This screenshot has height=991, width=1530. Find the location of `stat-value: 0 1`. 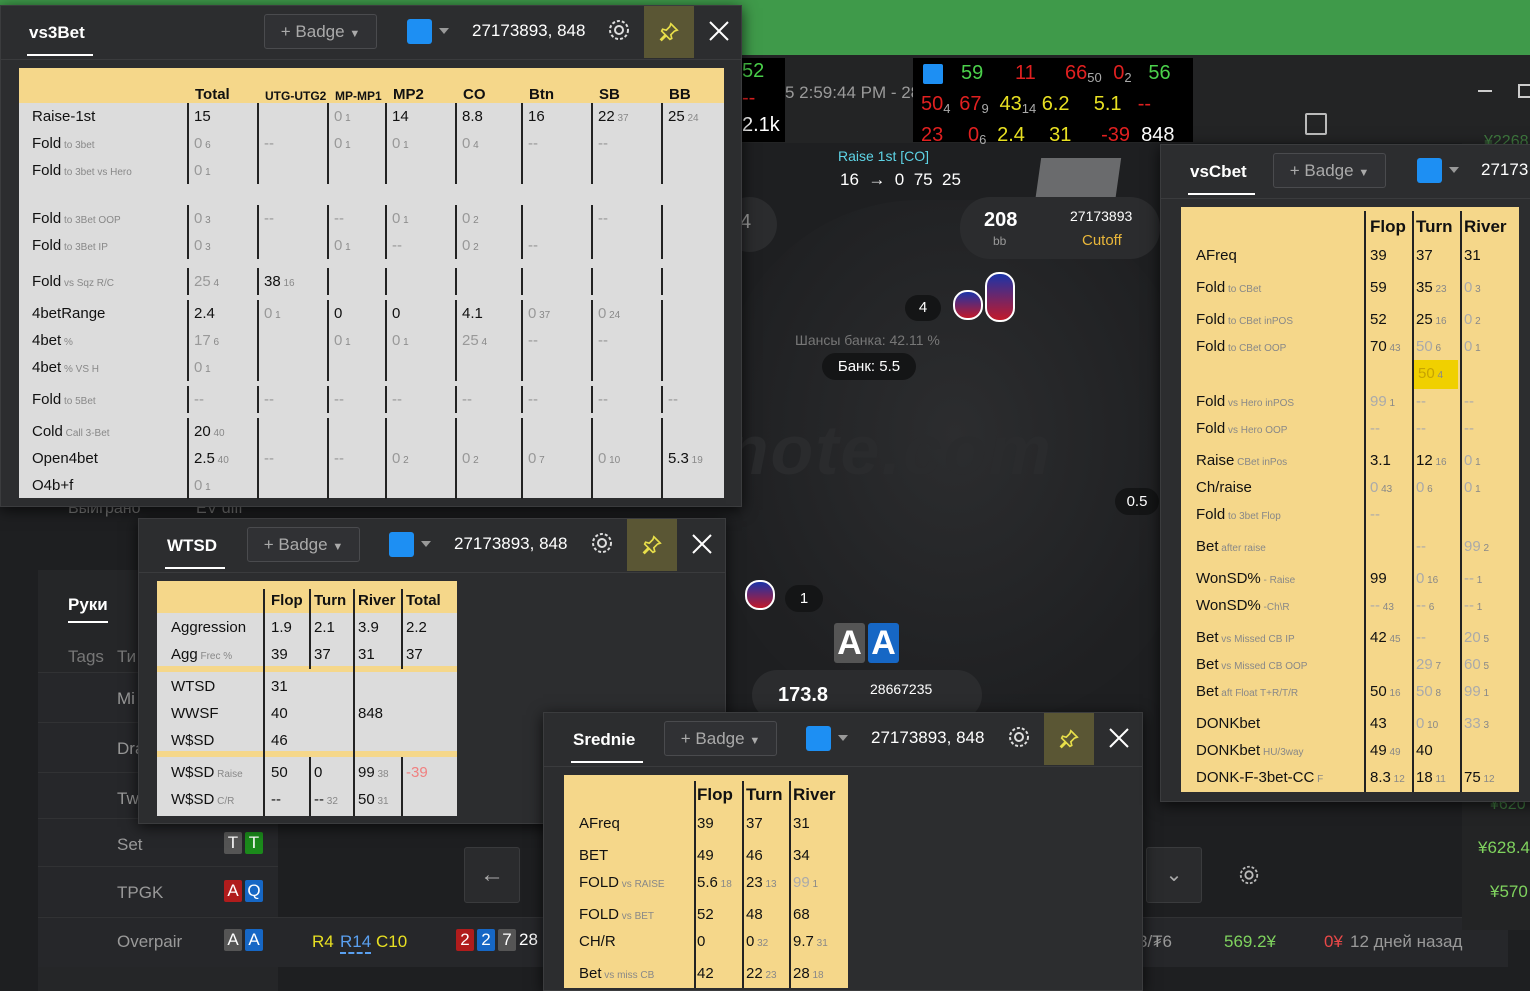

stat-value: 0 1 is located at coordinates (400, 218).